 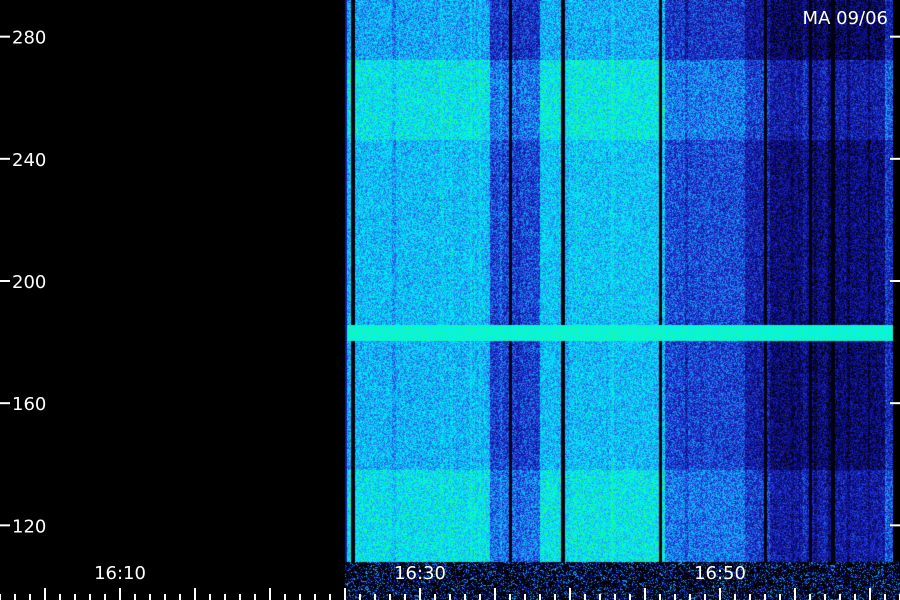 What do you see at coordinates (29, 404) in the screenshot?
I see `y-tick-label: 160` at bounding box center [29, 404].